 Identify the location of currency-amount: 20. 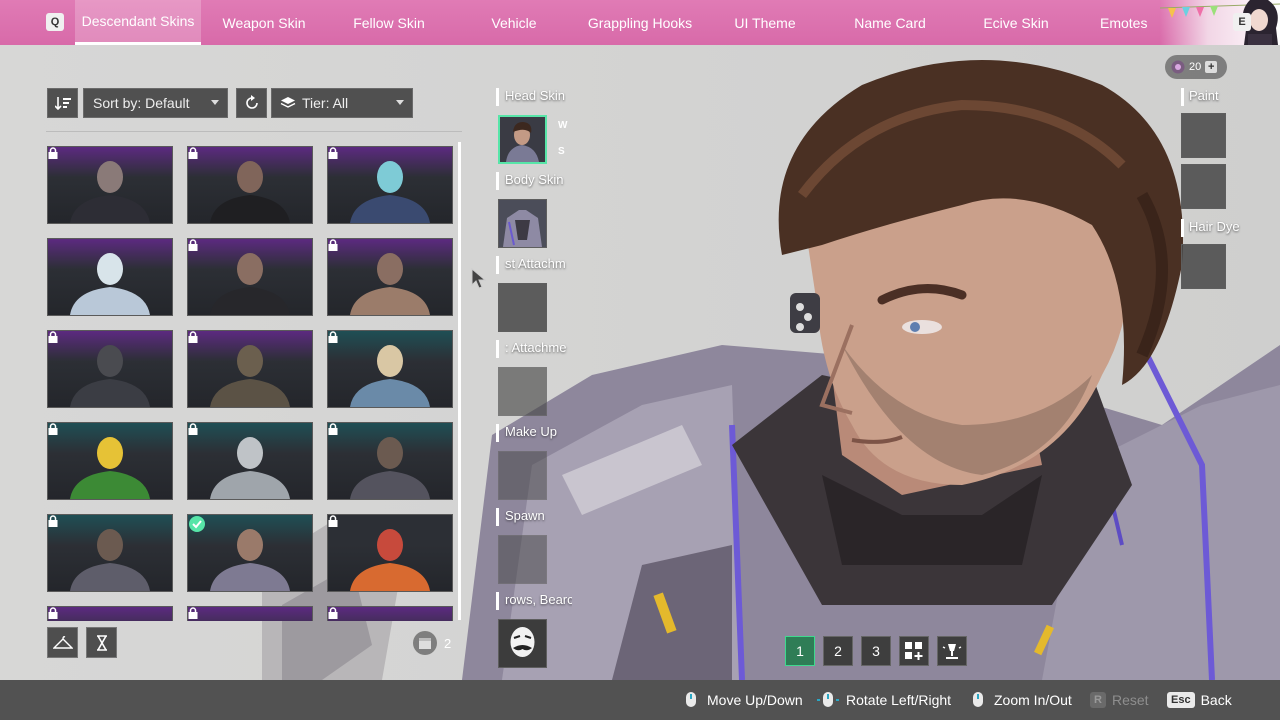
(1195, 67).